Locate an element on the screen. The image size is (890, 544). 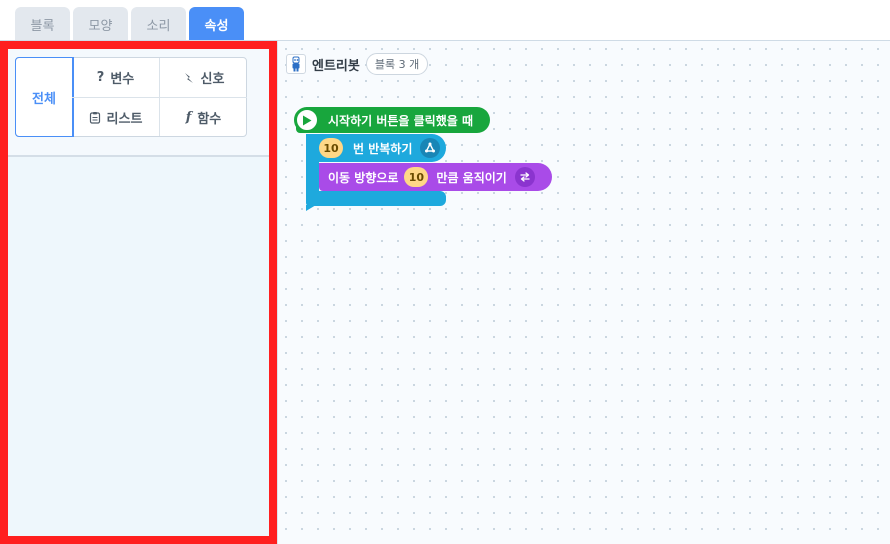
category-all-label: 전체 is located at coordinates (44, 99).